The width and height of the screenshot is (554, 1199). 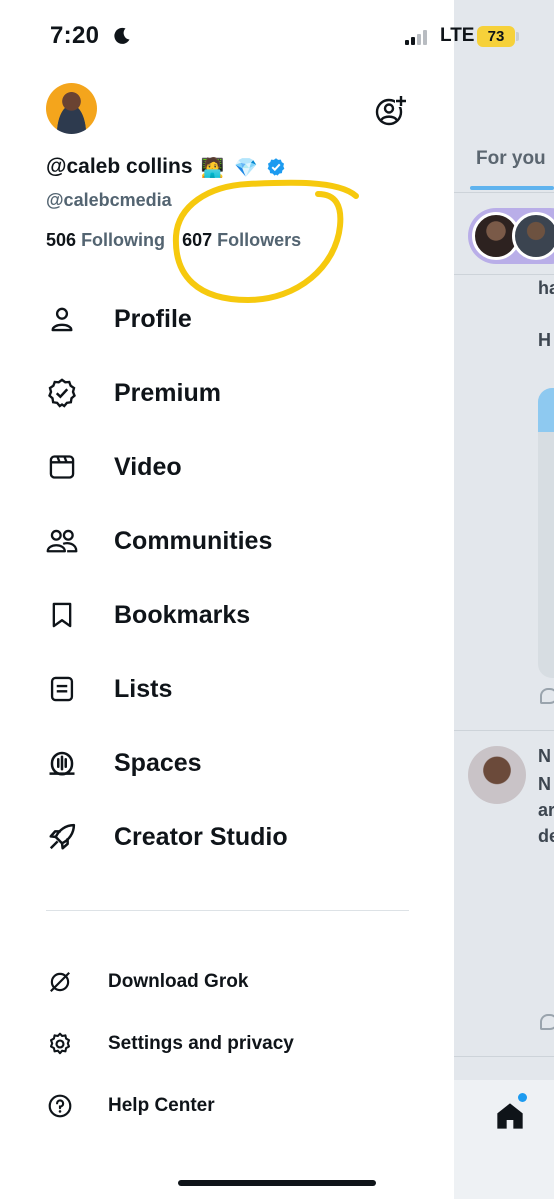 I want to click on battery-icon: 73, so click(x=496, y=36).